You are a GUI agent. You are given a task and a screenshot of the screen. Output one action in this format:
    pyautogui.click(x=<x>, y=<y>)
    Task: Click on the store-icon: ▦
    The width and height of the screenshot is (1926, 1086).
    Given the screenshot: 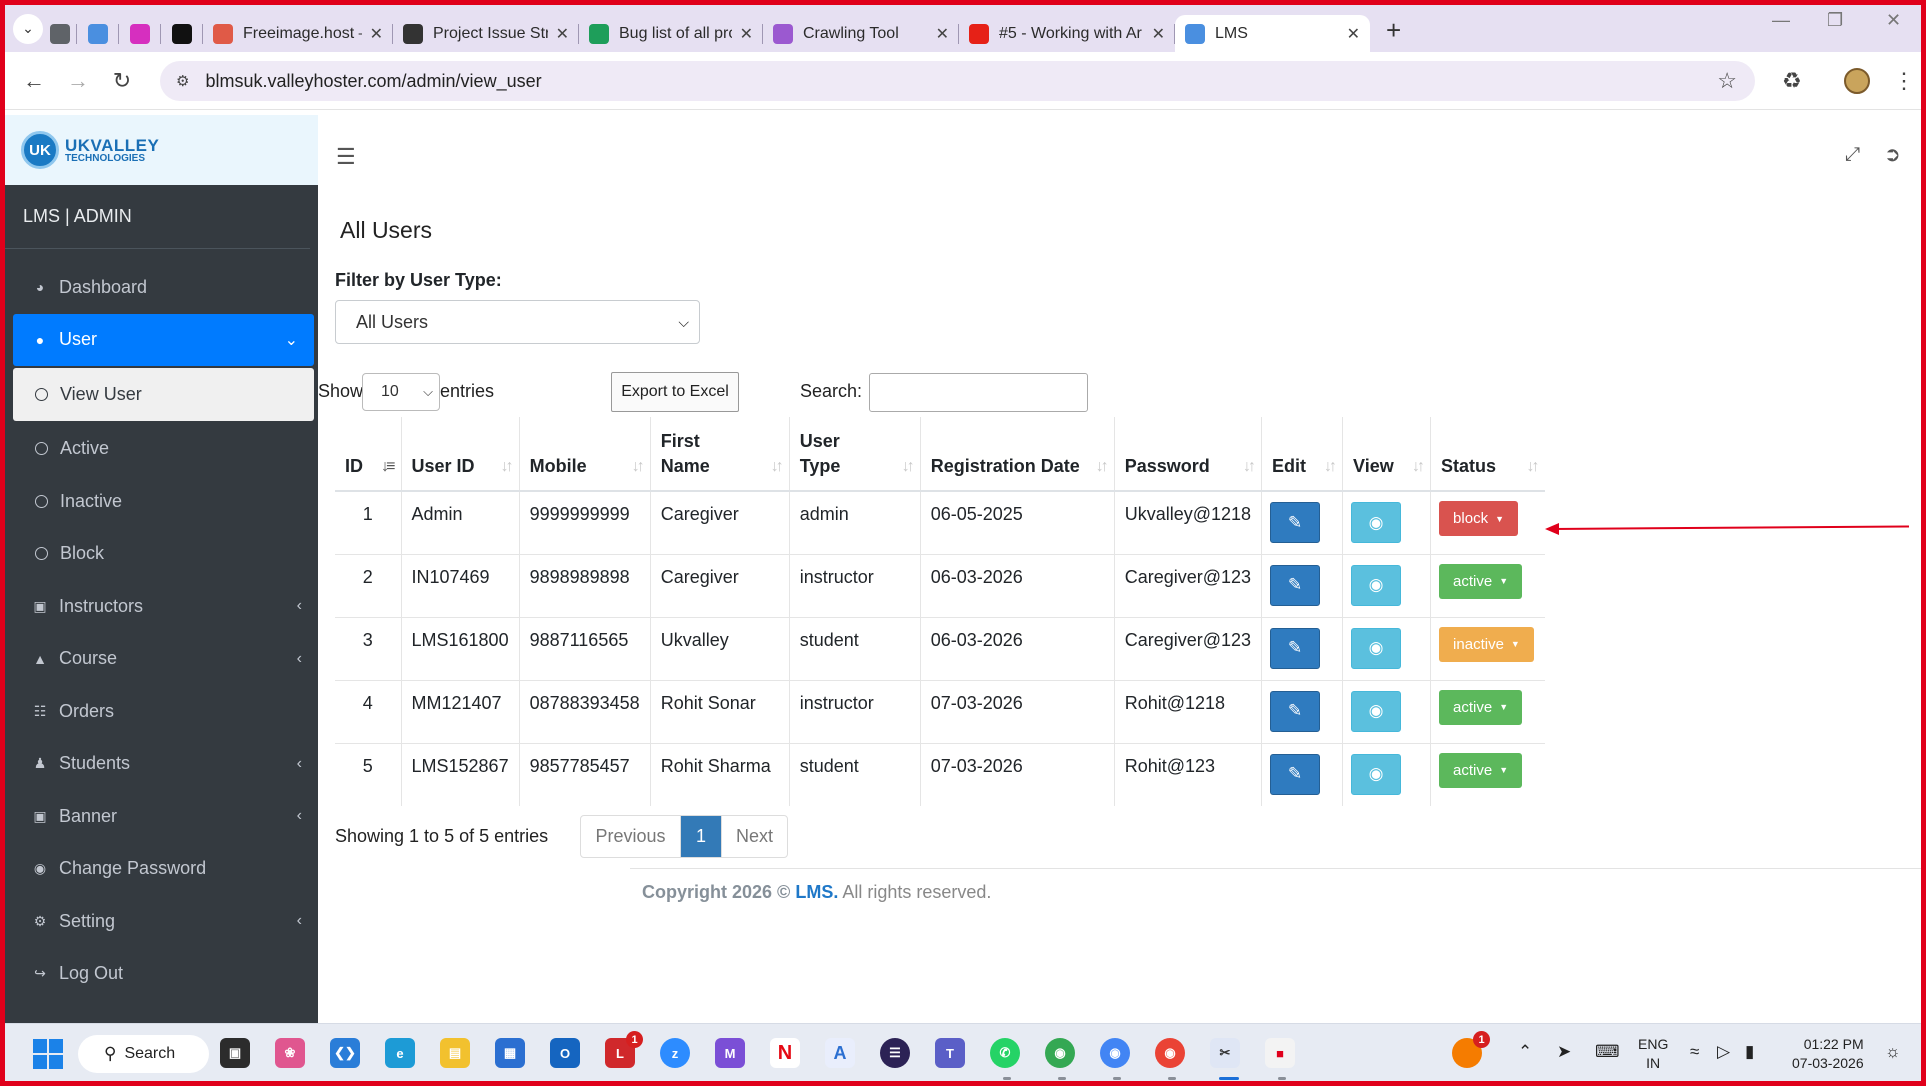 What is the action you would take?
    pyautogui.click(x=510, y=1053)
    